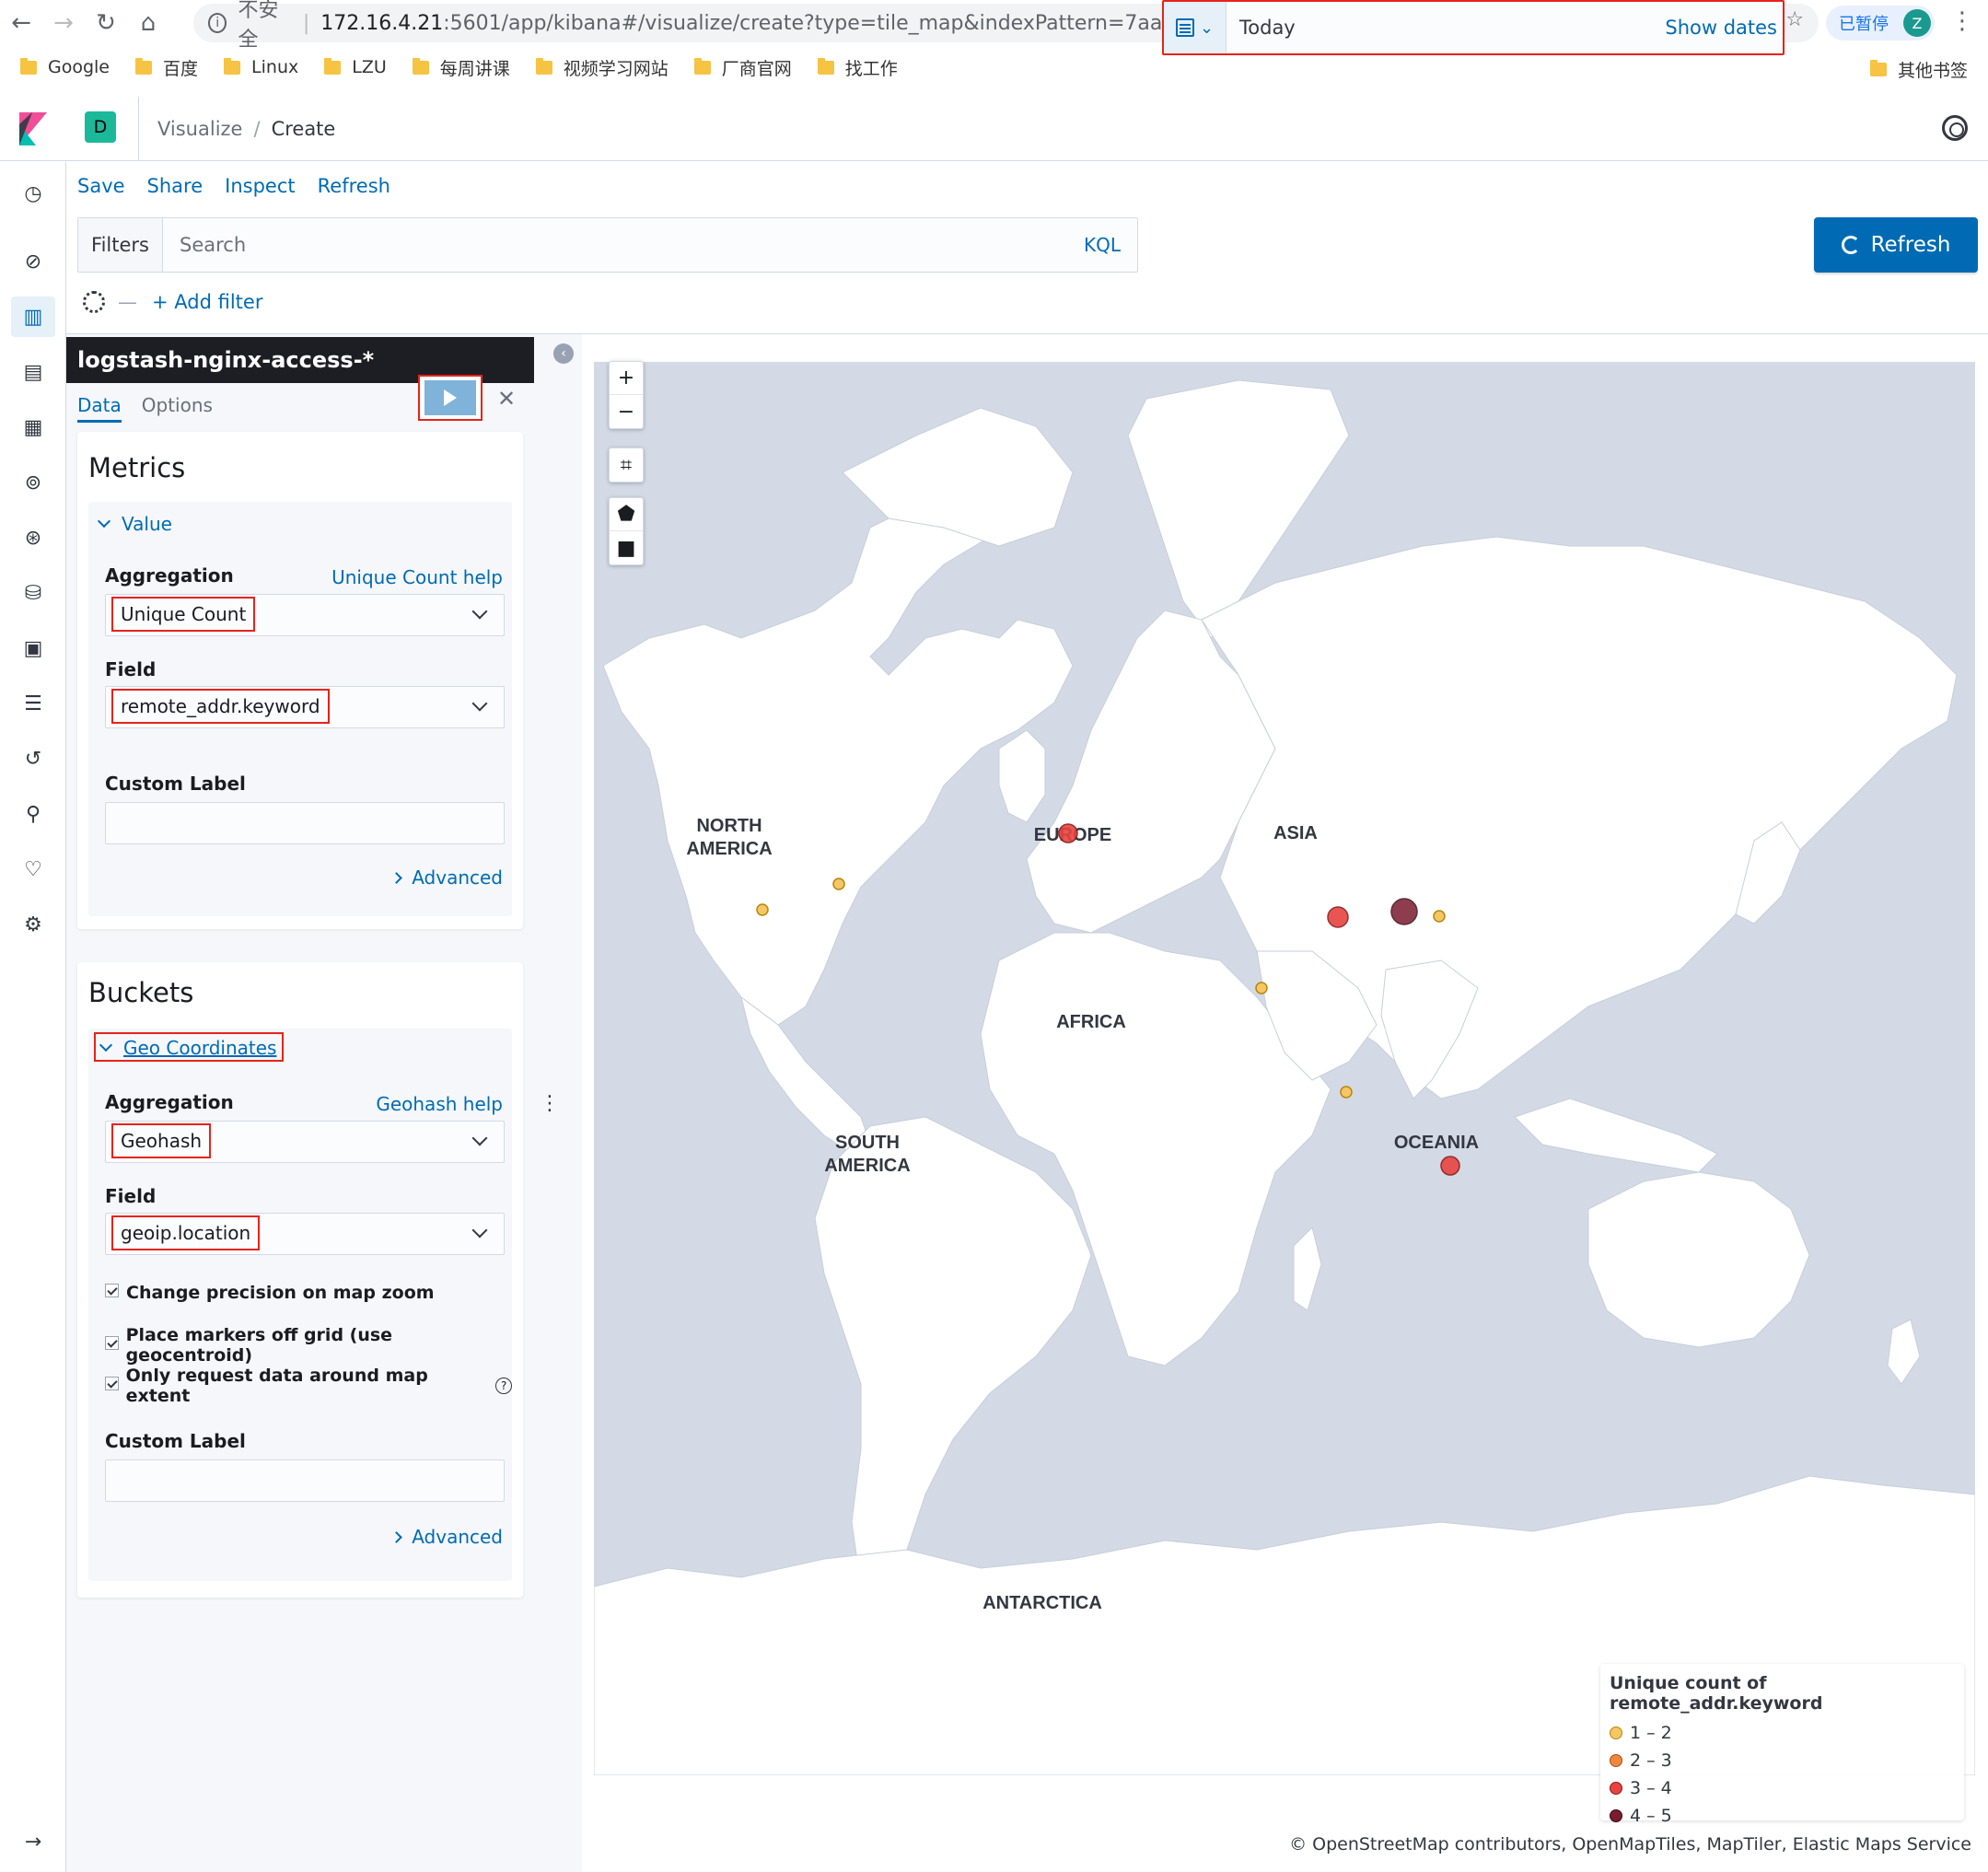  Describe the element at coordinates (141, 992) in the screenshot. I see `buckets-title: Buckets` at that location.